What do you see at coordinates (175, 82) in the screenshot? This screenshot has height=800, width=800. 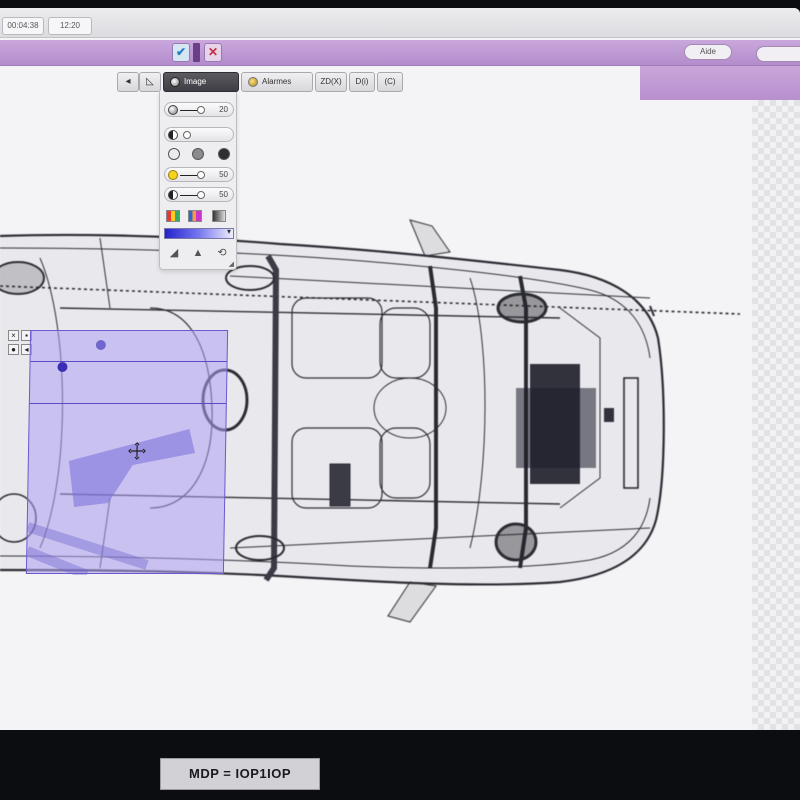 I see `lens-icon` at bounding box center [175, 82].